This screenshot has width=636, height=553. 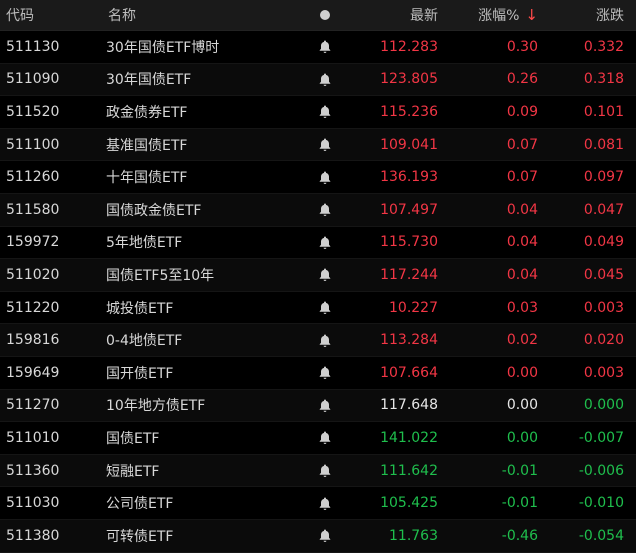 I want to click on table-row: 511360 短融ETF 111.642 -0.01 -0.006, so click(x=318, y=471).